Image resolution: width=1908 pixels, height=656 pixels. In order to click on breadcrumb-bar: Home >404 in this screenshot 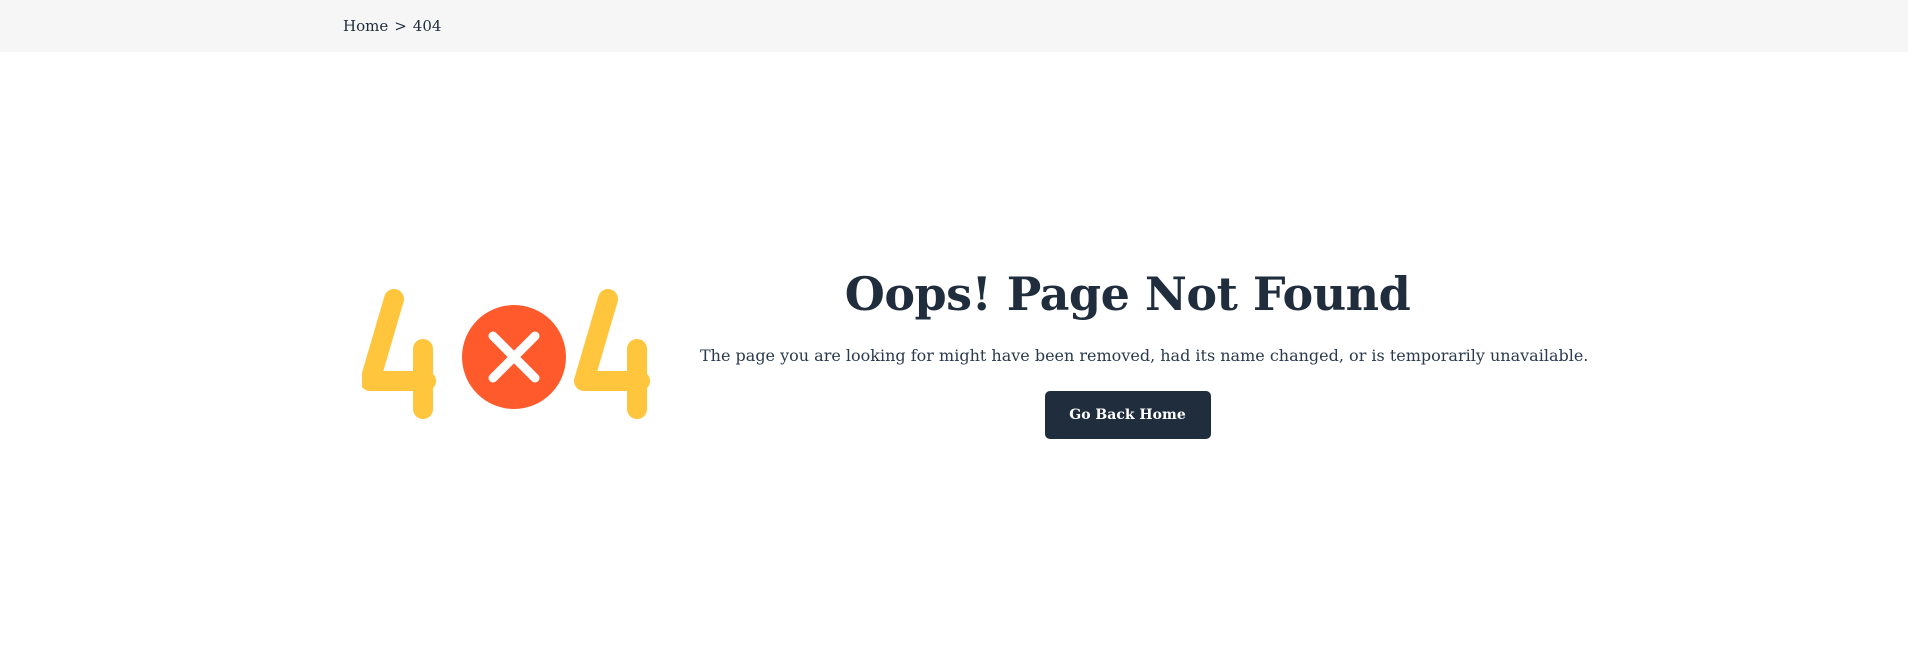, I will do `click(954, 26)`.